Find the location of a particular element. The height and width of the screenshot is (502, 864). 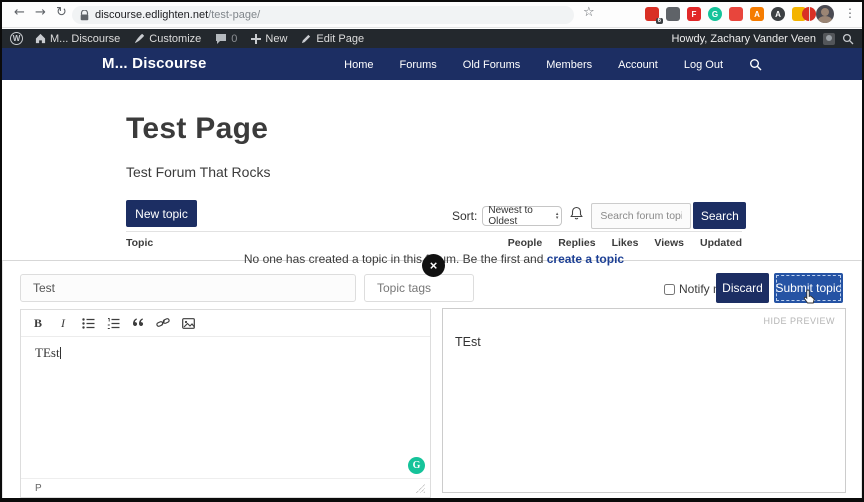

reload-icon: ↻ is located at coordinates (61, 12).